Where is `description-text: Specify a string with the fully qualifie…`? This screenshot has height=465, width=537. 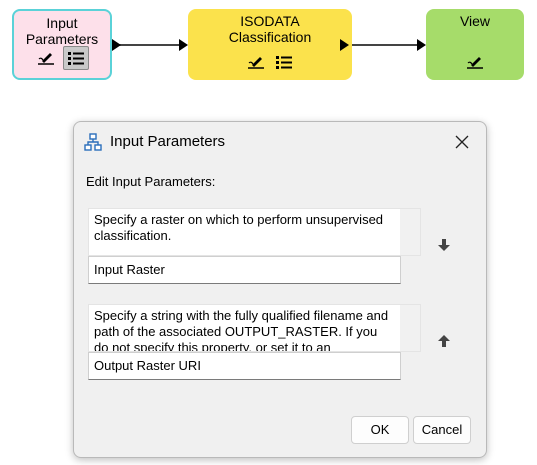
description-text: Specify a string with the fully qualifie… is located at coordinates (241, 330).